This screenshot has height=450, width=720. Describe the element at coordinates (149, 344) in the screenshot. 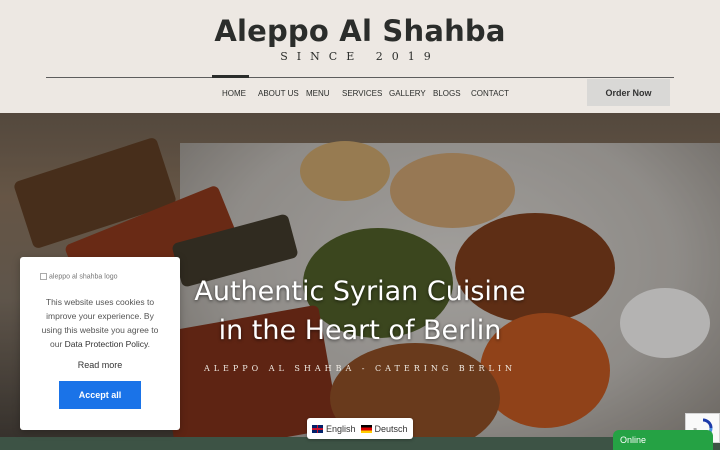

I see `cookie-message-end: .` at that location.